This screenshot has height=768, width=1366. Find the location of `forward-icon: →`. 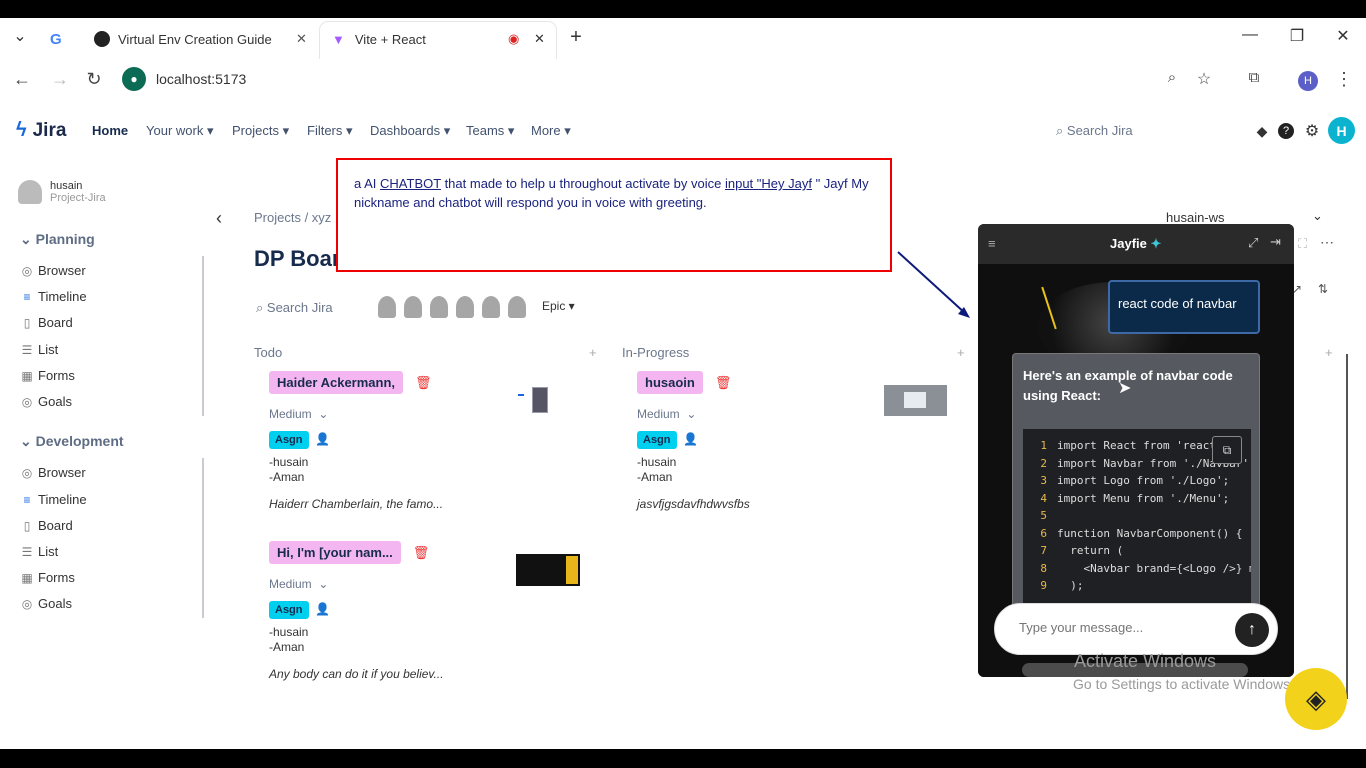

forward-icon: → is located at coordinates (60, 79).